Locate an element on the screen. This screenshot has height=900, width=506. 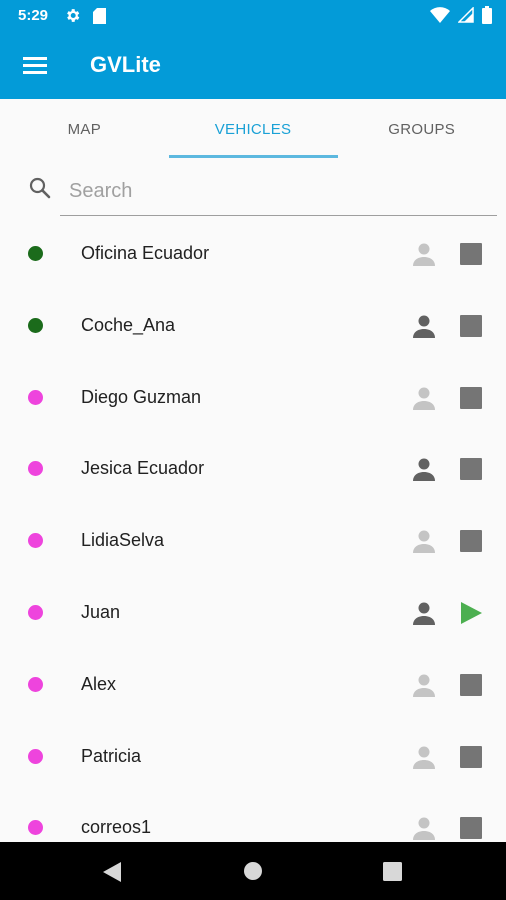
list-item: Juan is located at coordinates (253, 613).